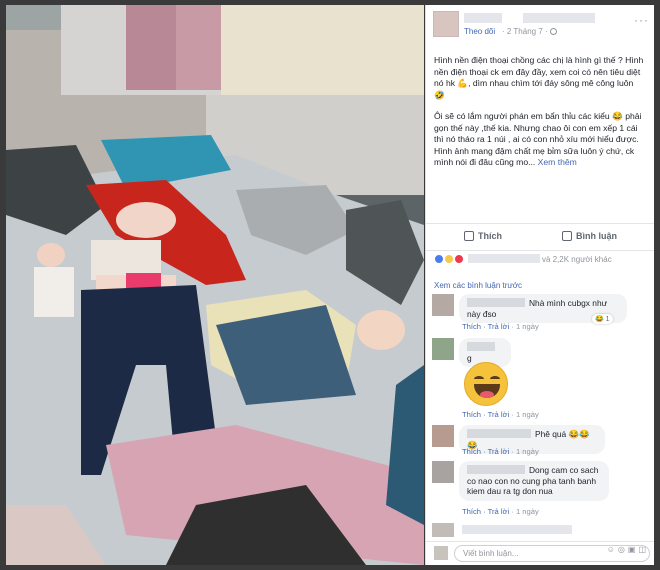  I want to click on see-more-link: Xem thêm, so click(557, 162).